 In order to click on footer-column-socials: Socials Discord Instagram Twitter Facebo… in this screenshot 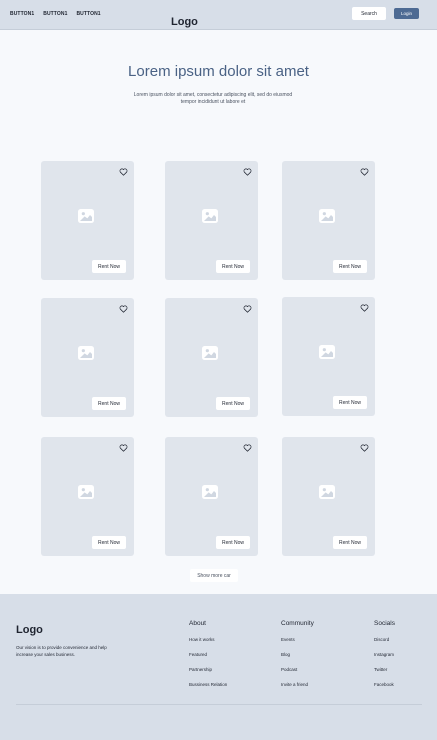, I will do `click(384, 658)`.